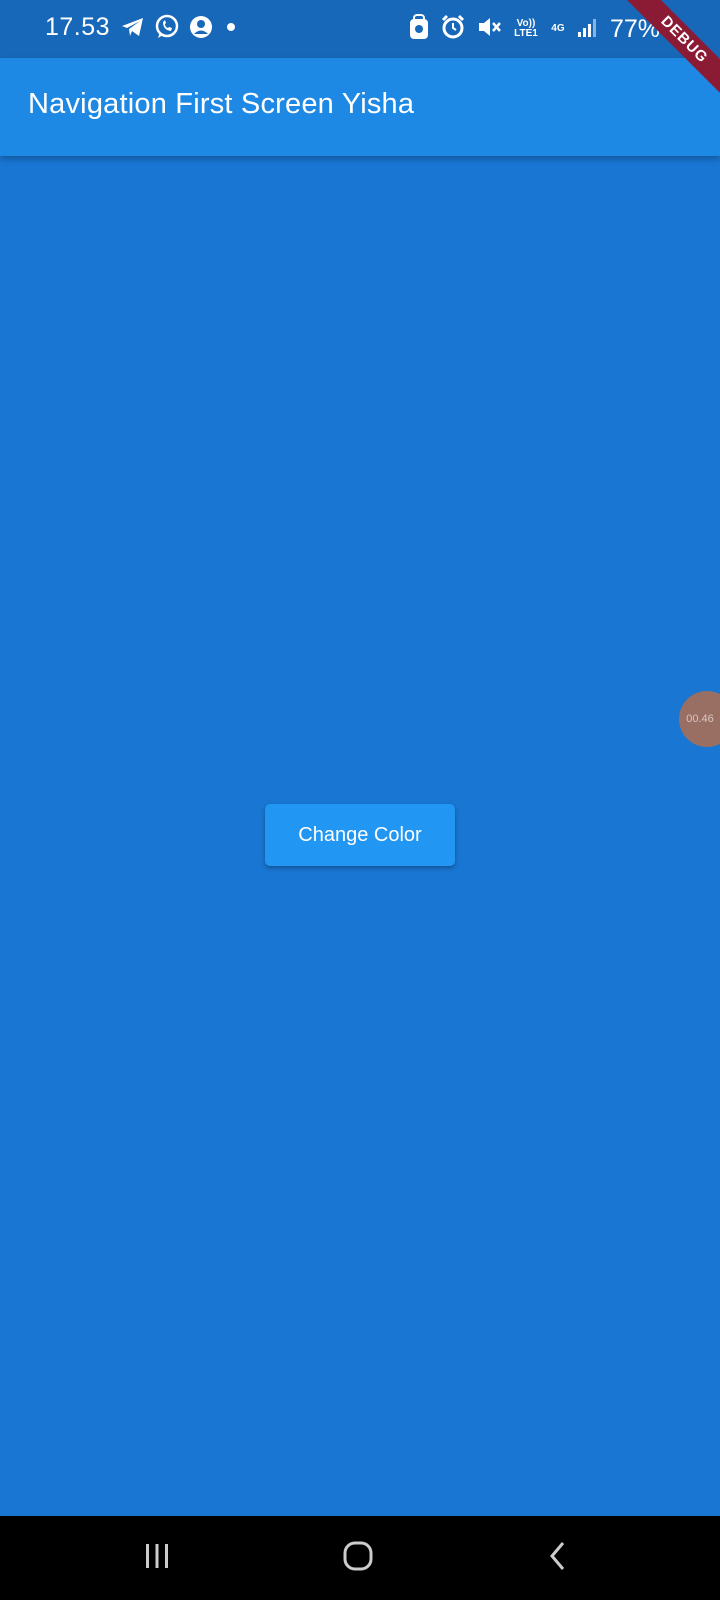 Image resolution: width=720 pixels, height=1600 pixels. What do you see at coordinates (489, 29) in the screenshot?
I see `mute-icon` at bounding box center [489, 29].